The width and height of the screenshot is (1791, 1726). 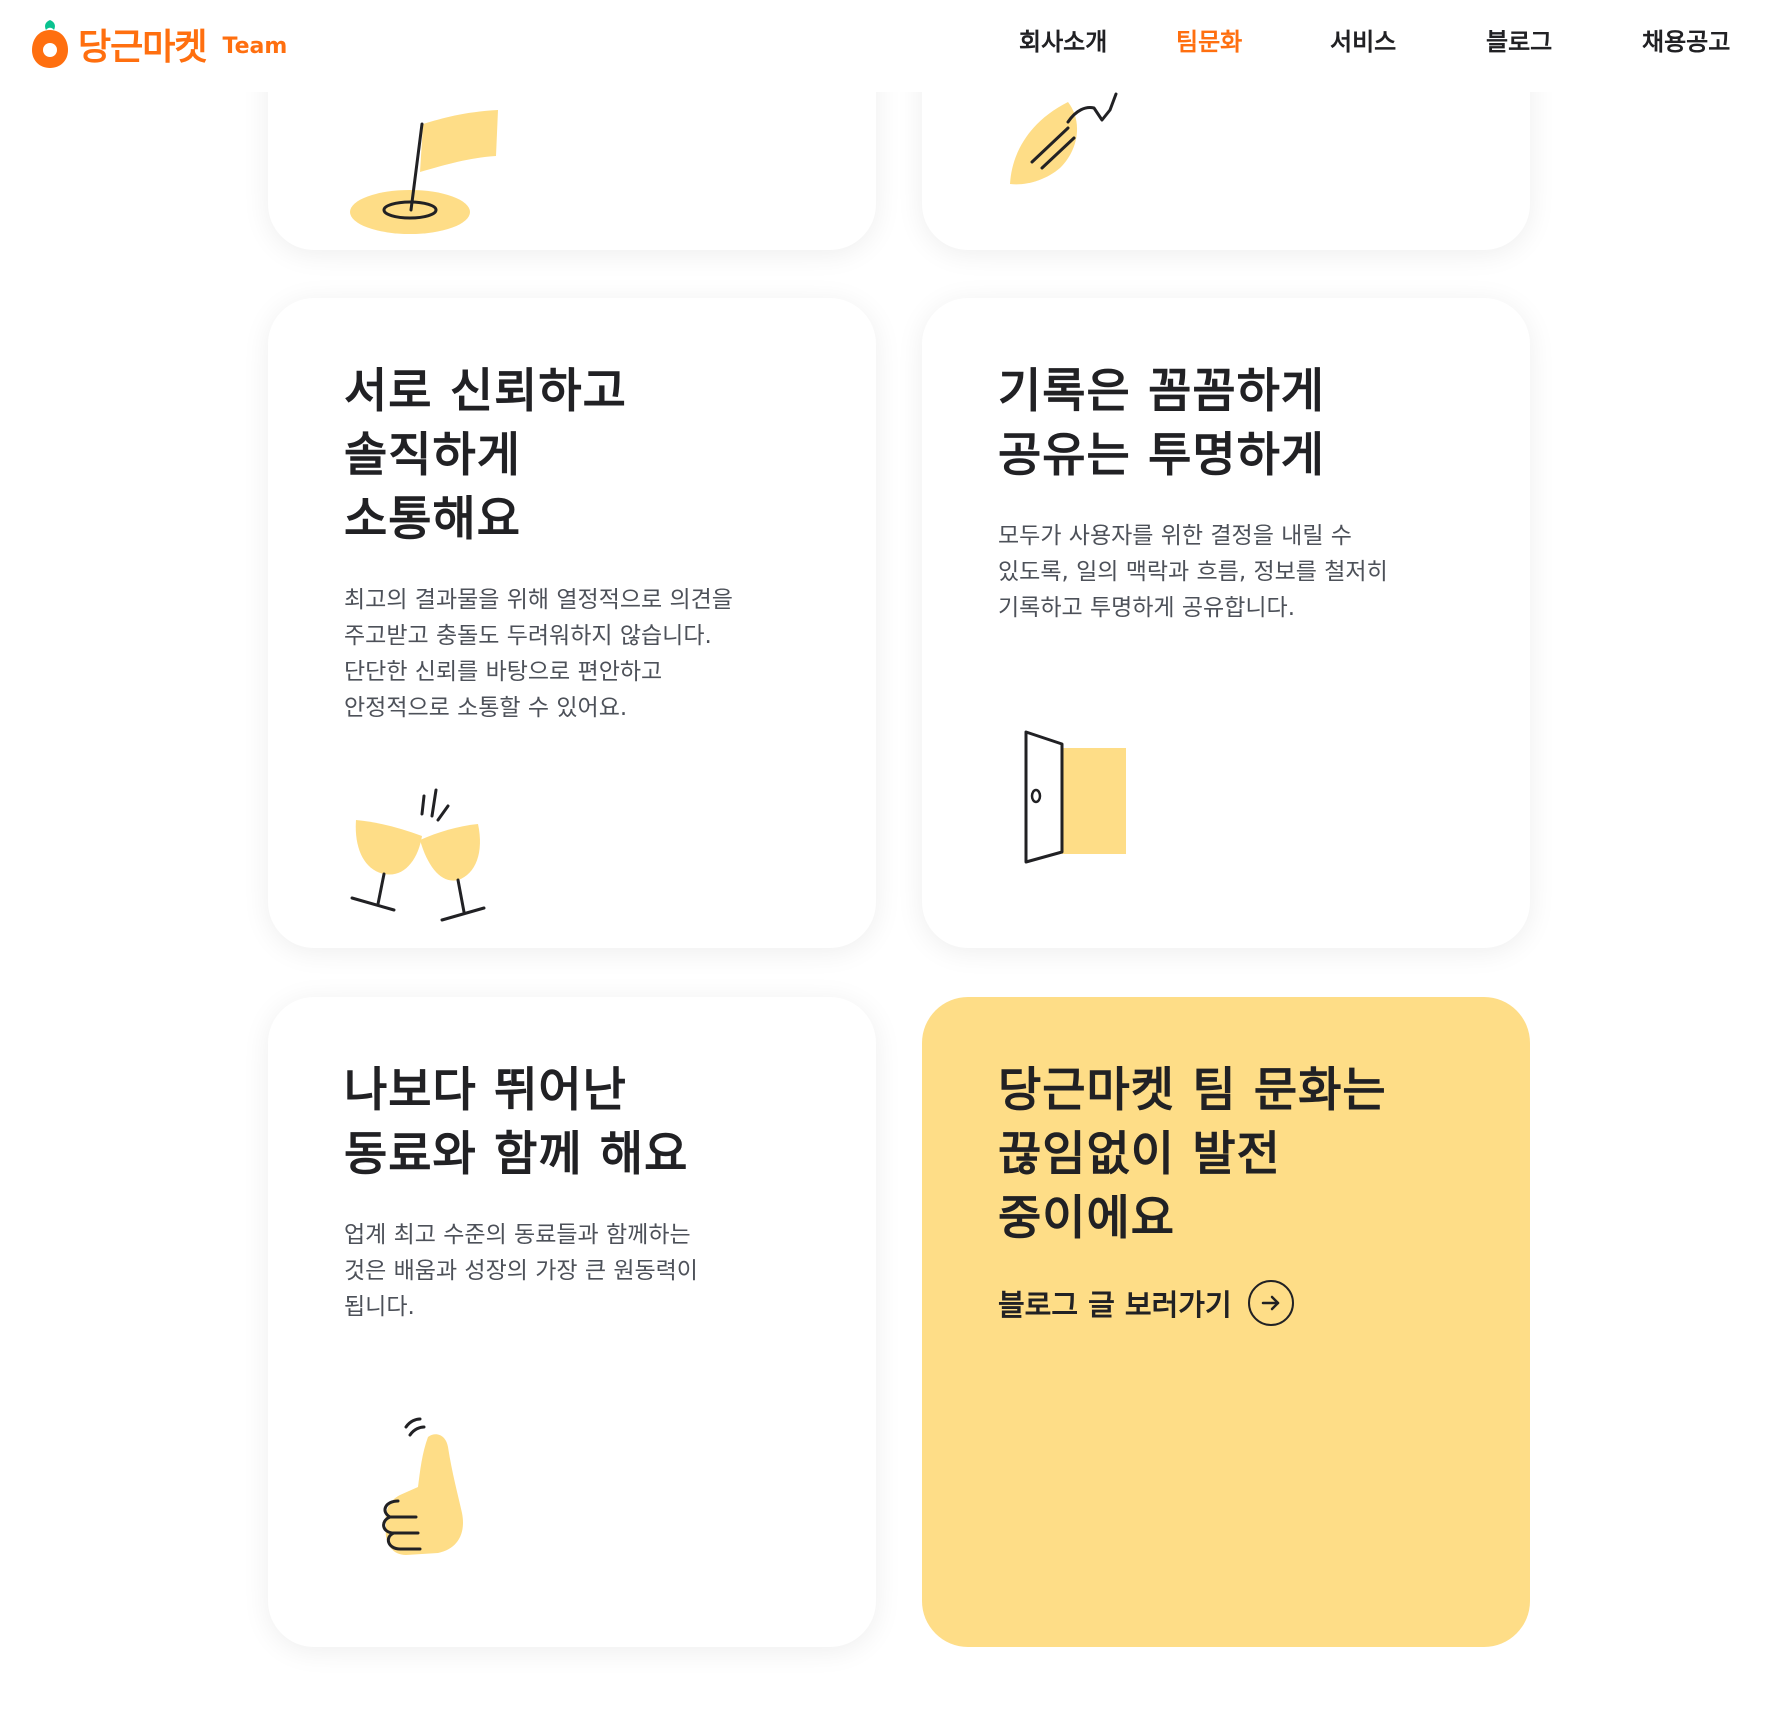 I want to click on site-header: 당근마켓 Team 회사소개 팀문화 서비스 블로그 채용공고, so click(x=895, y=46).